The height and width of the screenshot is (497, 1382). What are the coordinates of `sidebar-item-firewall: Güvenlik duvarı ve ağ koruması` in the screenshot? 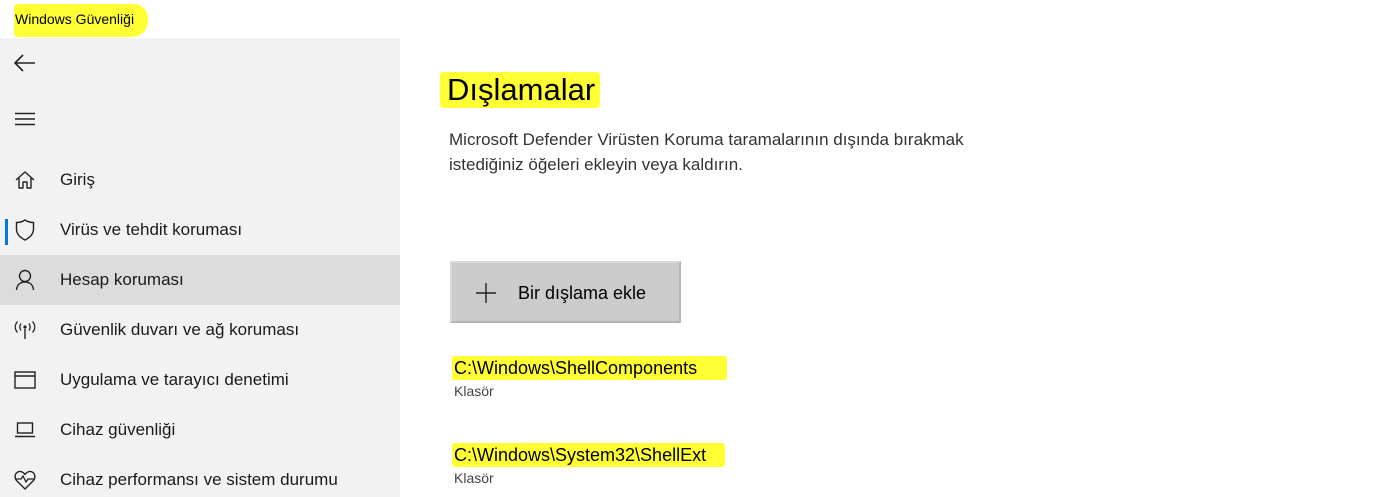 It's located at (200, 330).